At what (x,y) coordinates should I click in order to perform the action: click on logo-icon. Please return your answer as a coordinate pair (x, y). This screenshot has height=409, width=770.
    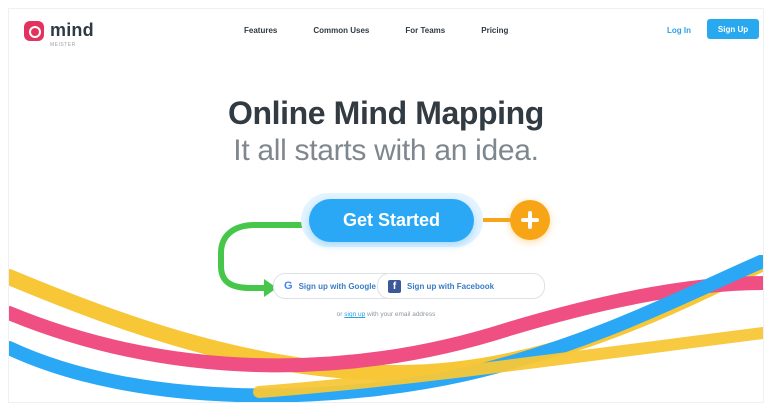
    Looking at the image, I should click on (34, 30).